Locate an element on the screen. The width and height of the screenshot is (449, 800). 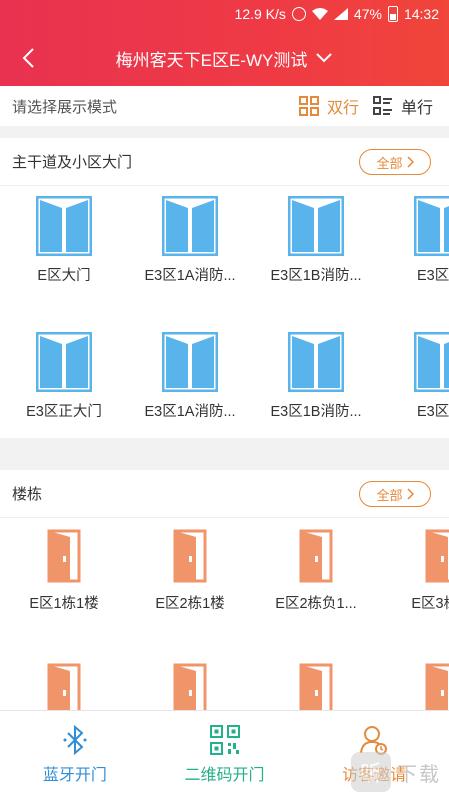
back-button is located at coordinates (28, 58).